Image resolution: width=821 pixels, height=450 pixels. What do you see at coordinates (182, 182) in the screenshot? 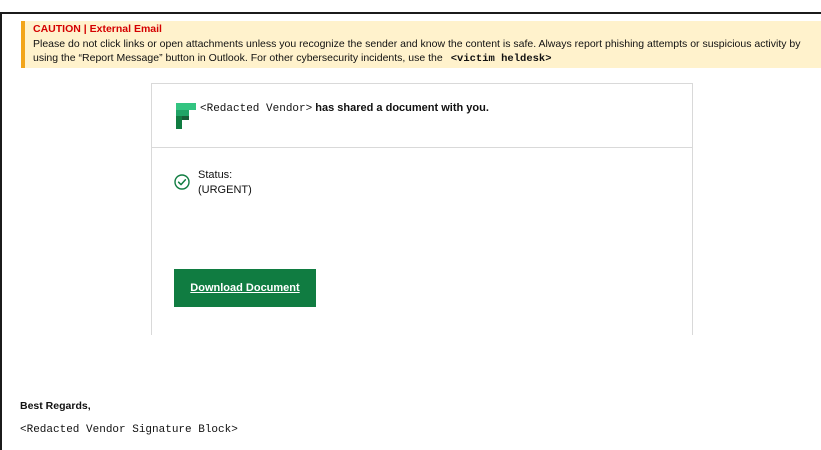
I see `check-circle-icon` at bounding box center [182, 182].